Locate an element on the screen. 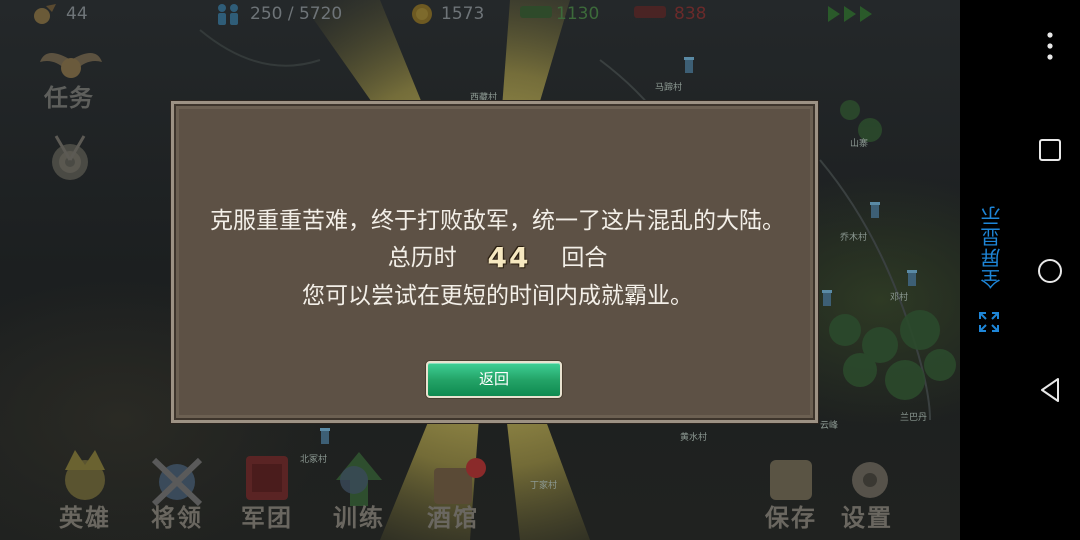 This screenshot has width=1080, height=540. bottom-menu-settings: 设置 is located at coordinates (867, 490).